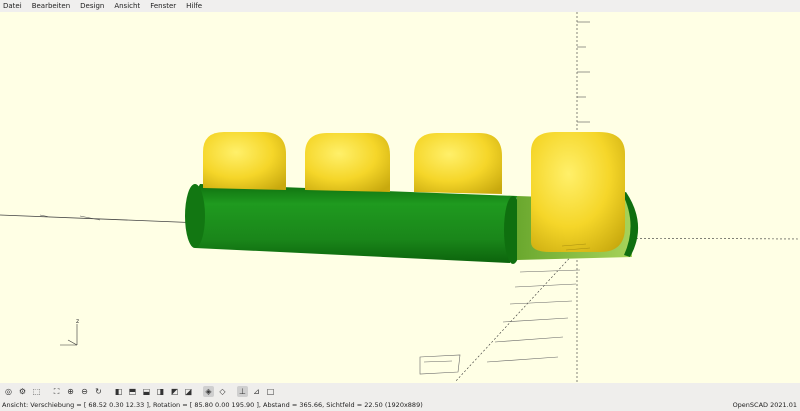  I want to click on render-icon: ⚙, so click(22, 391).